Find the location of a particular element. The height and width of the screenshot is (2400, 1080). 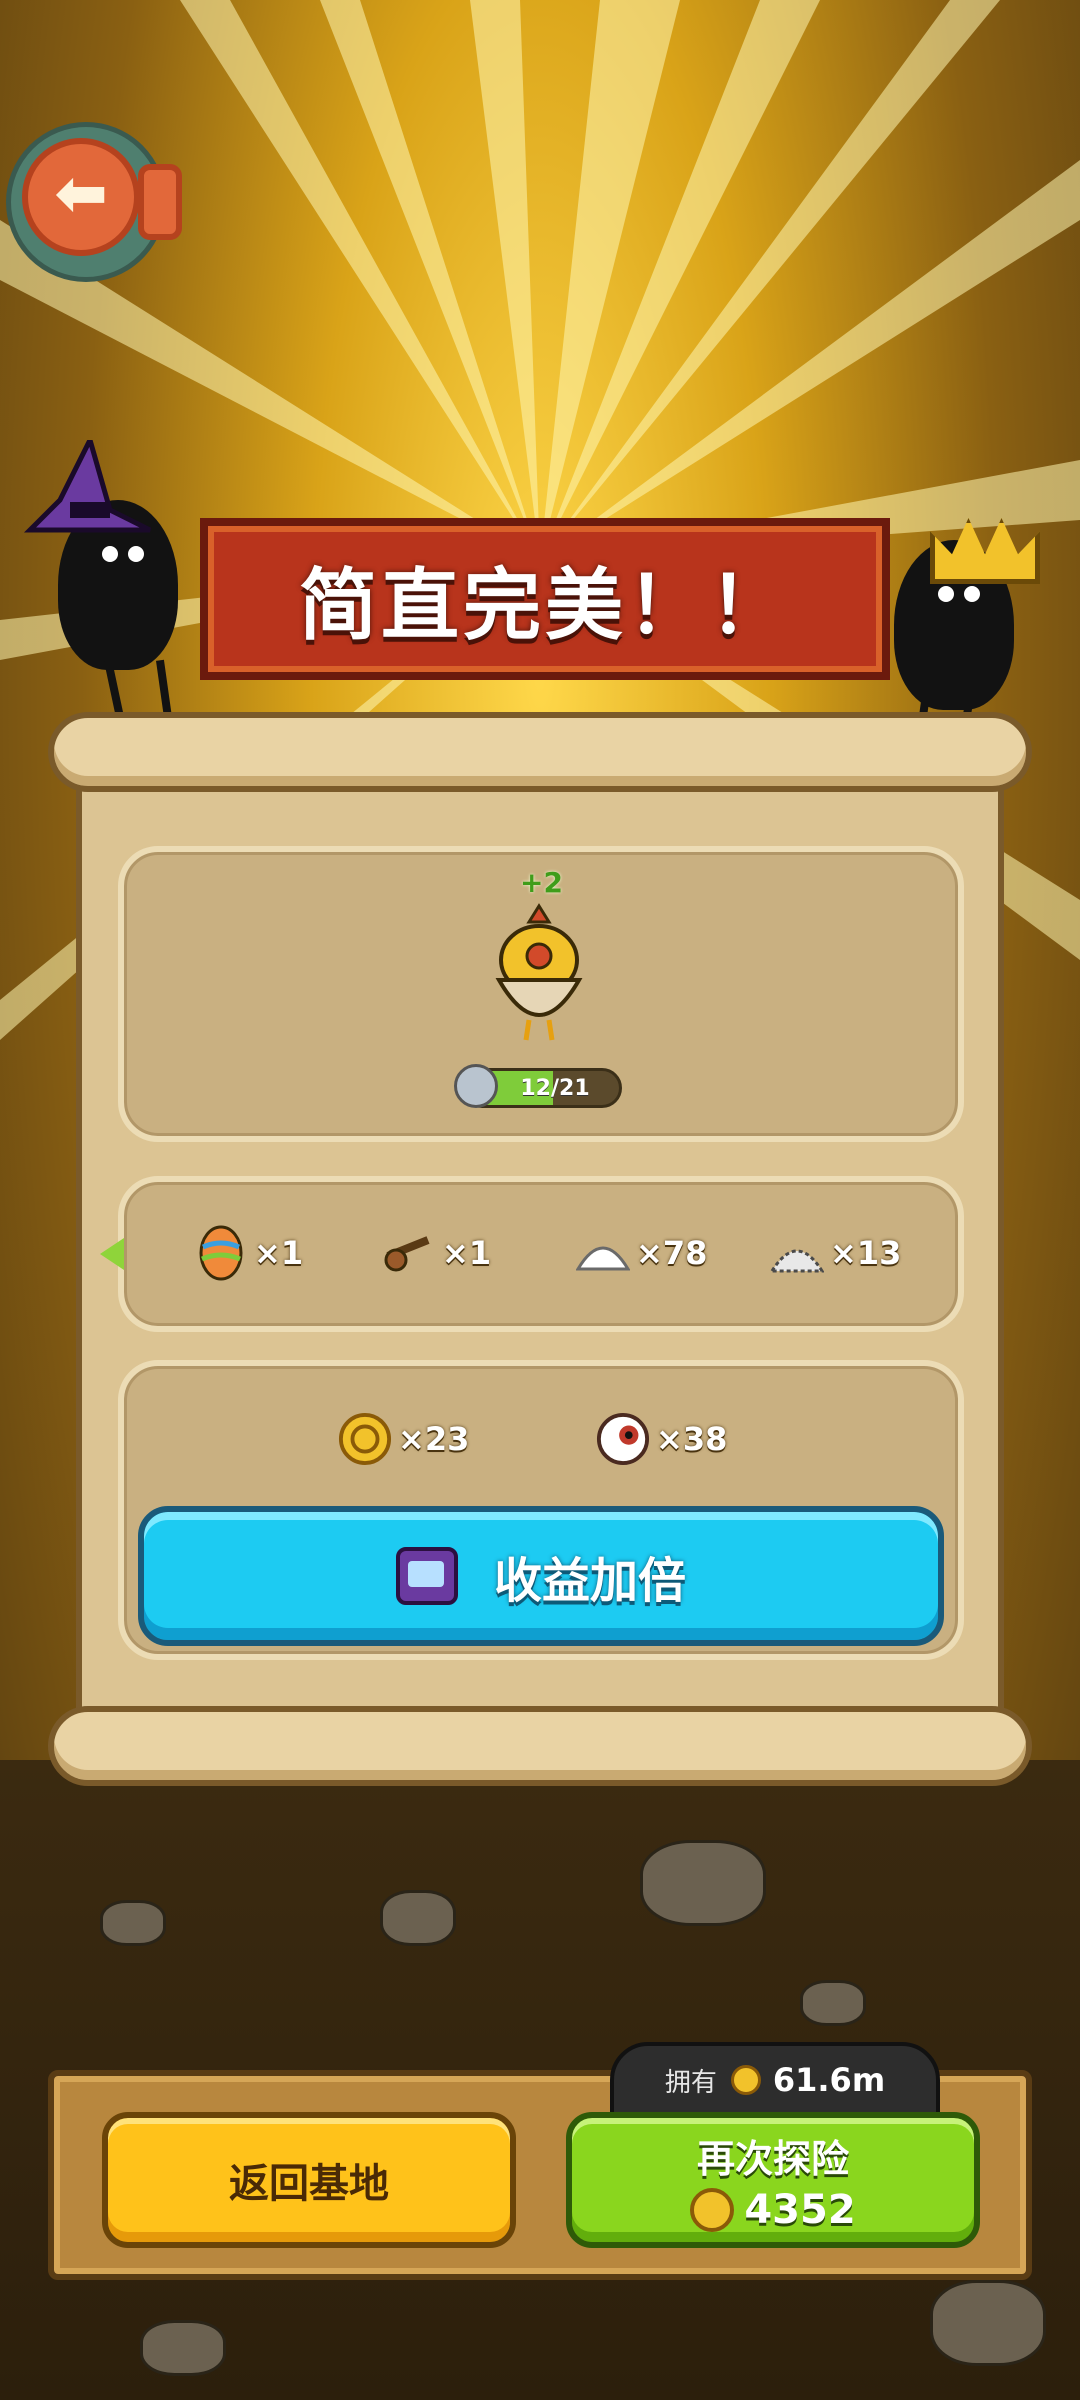

chick-egg-pet-icon is located at coordinates (539, 972).